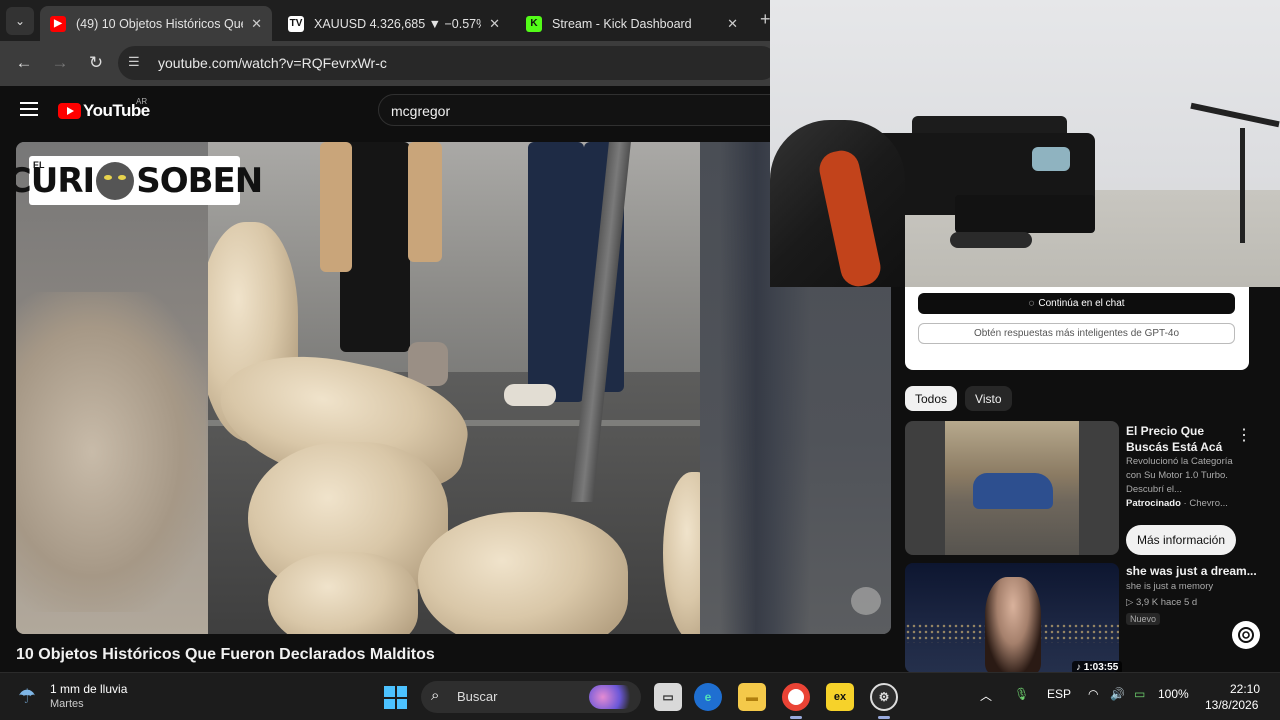 The width and height of the screenshot is (1280, 720). Describe the element at coordinates (115, 180) in the screenshot. I see `cat-mascot-icon` at that location.